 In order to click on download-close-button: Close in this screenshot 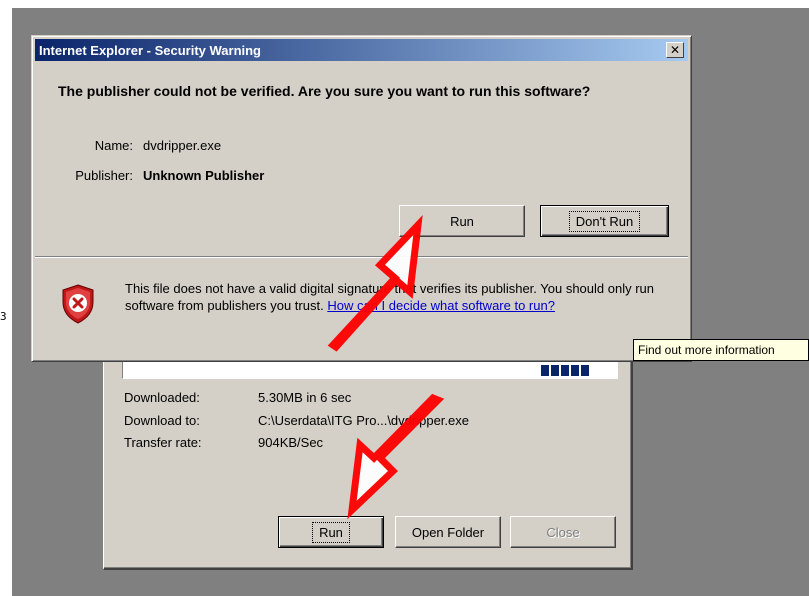, I will do `click(563, 532)`.